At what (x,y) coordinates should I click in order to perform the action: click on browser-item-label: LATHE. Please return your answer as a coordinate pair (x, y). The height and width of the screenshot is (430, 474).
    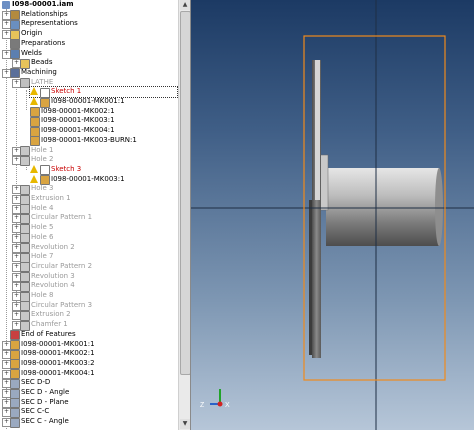
    Looking at the image, I should click on (42, 81).